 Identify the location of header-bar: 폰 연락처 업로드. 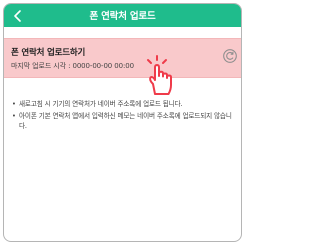
(122, 15).